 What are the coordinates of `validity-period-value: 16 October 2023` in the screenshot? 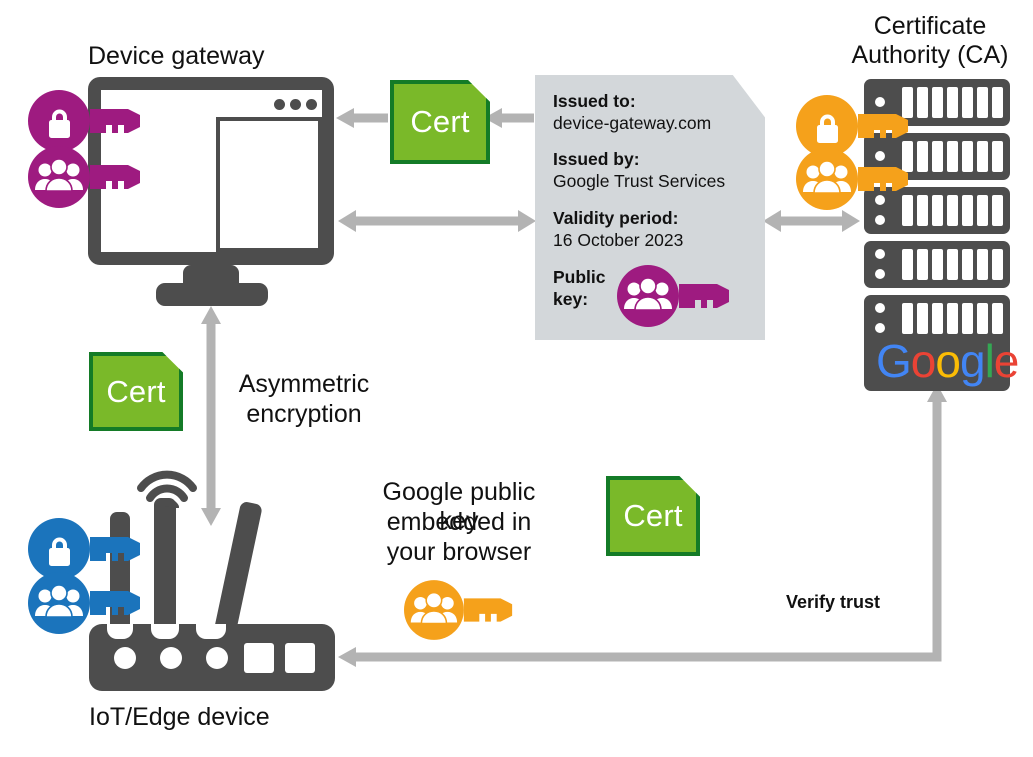 It's located at (618, 240).